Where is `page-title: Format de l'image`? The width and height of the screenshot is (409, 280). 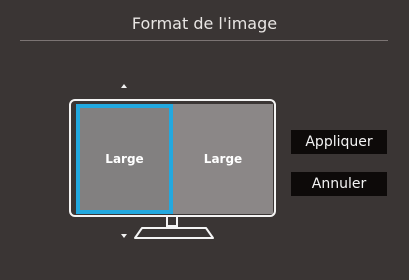
page-title: Format de l'image is located at coordinates (204, 23).